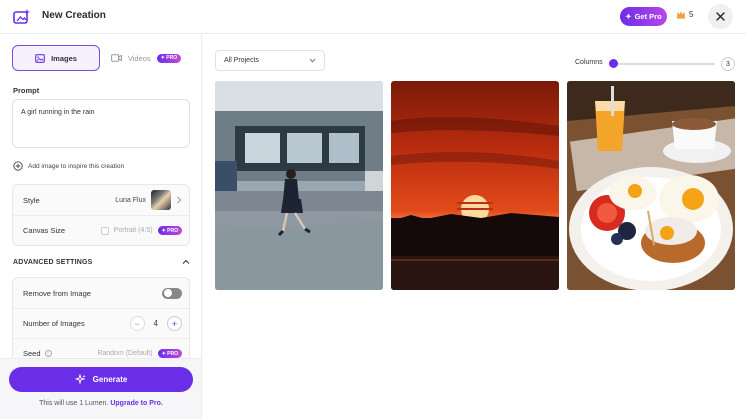 This screenshot has height=419, width=746. I want to click on columns-value: 3, so click(728, 64).